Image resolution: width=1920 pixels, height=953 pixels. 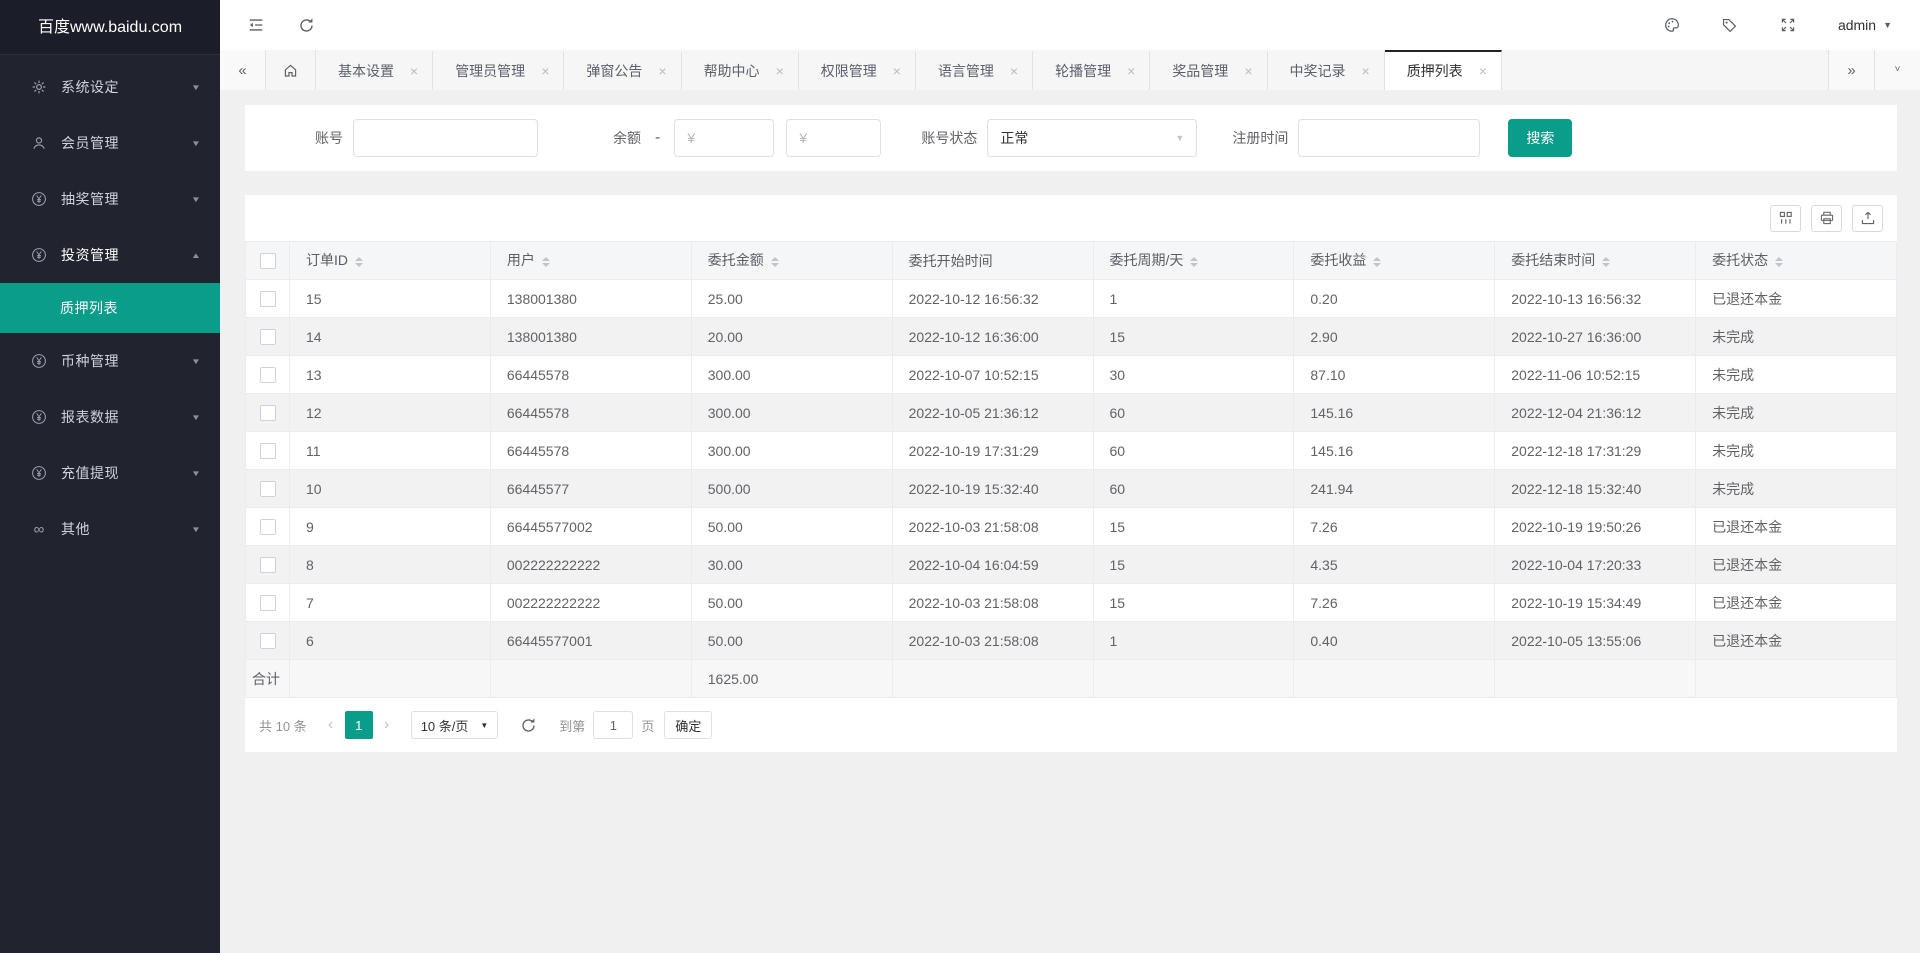 What do you see at coordinates (791, 336) in the screenshot?
I see `table-cell: 20.00` at bounding box center [791, 336].